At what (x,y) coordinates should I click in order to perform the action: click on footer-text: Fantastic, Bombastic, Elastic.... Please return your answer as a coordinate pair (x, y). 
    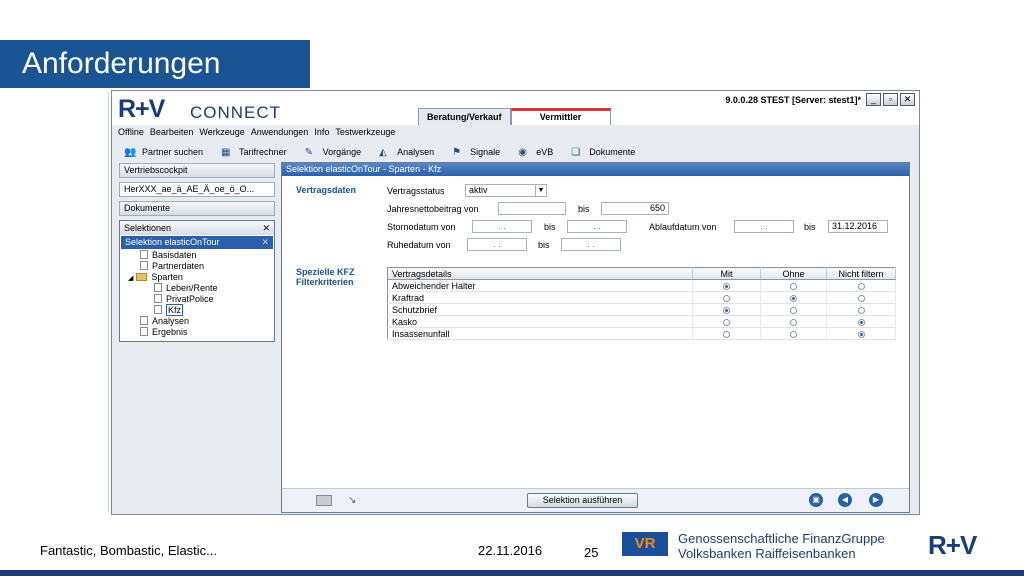
    Looking at the image, I should click on (129, 550).